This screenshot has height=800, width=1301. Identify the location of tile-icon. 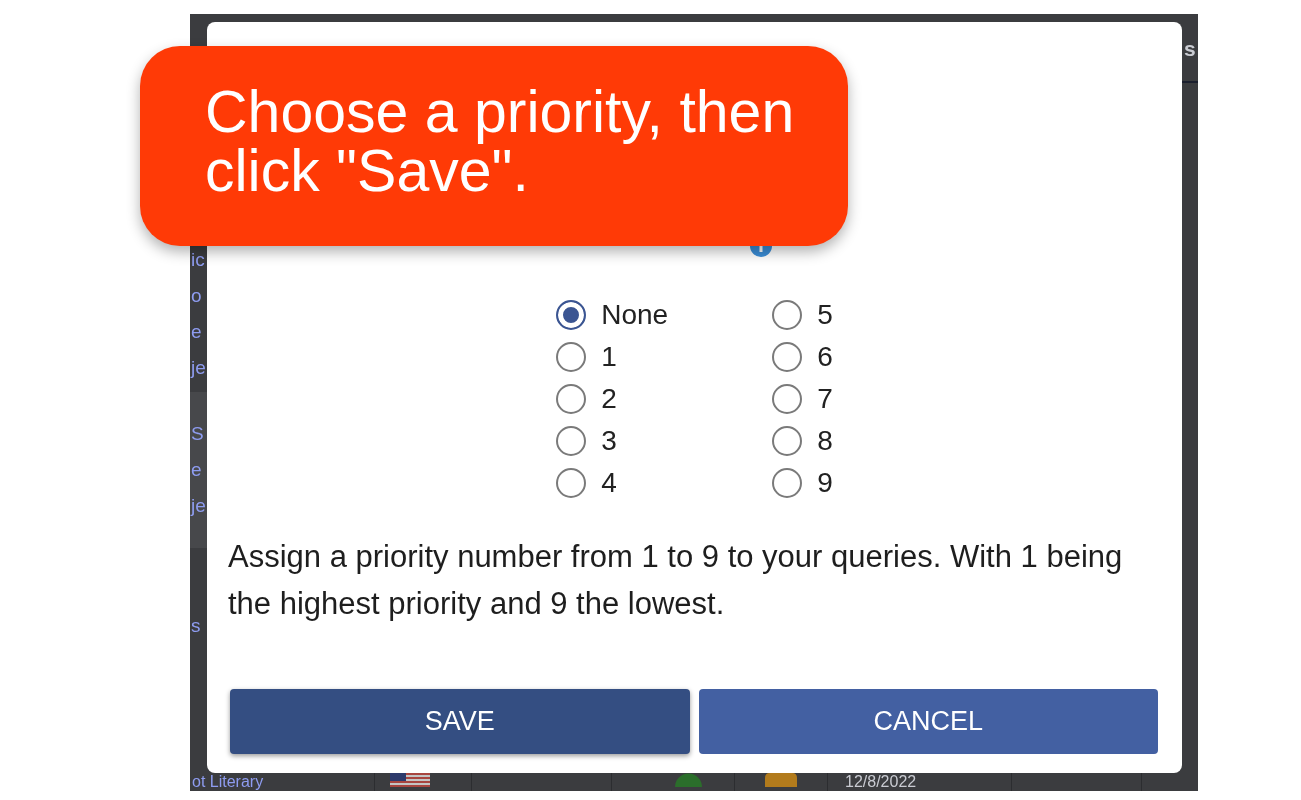
(781, 780).